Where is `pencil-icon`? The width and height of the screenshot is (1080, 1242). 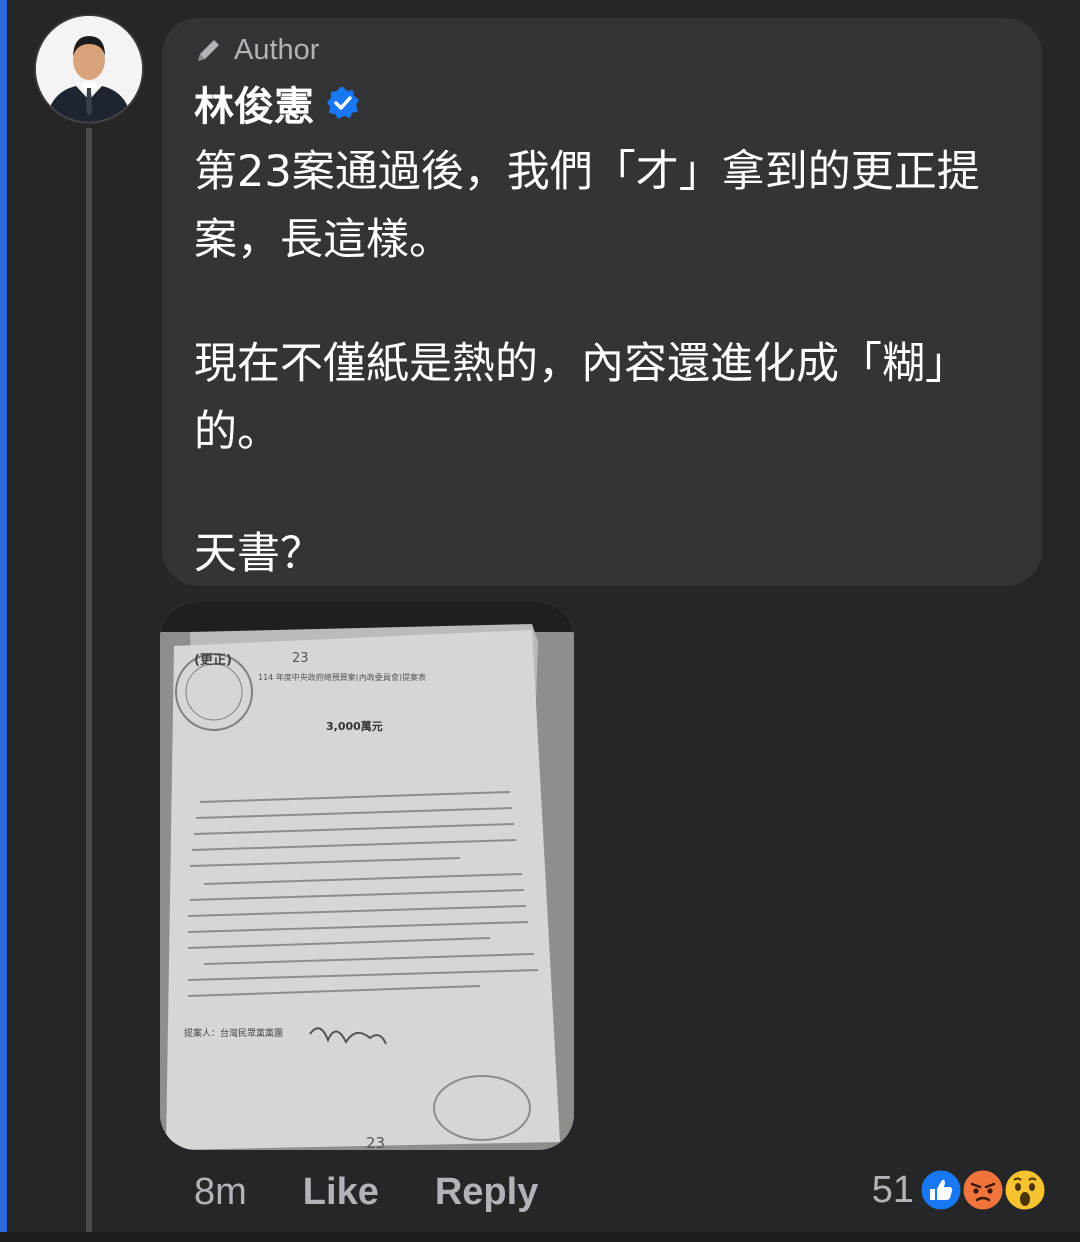 pencil-icon is located at coordinates (208, 50).